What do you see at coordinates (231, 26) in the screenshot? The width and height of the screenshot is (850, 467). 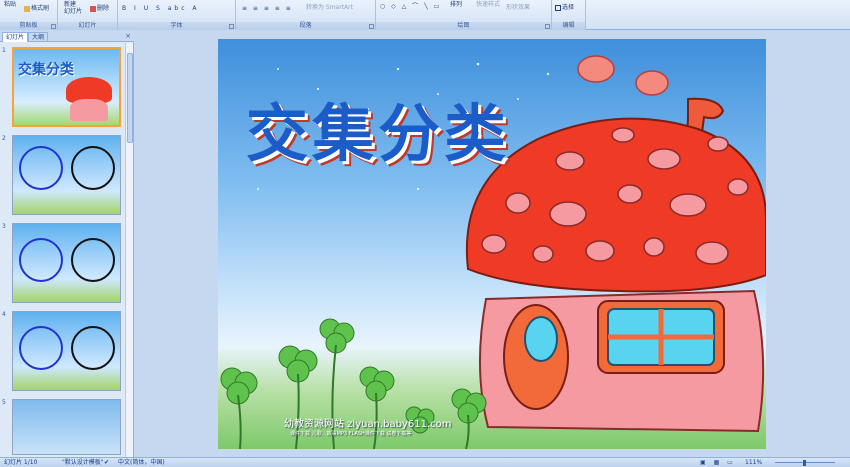 I see `font-launcher-icon` at bounding box center [231, 26].